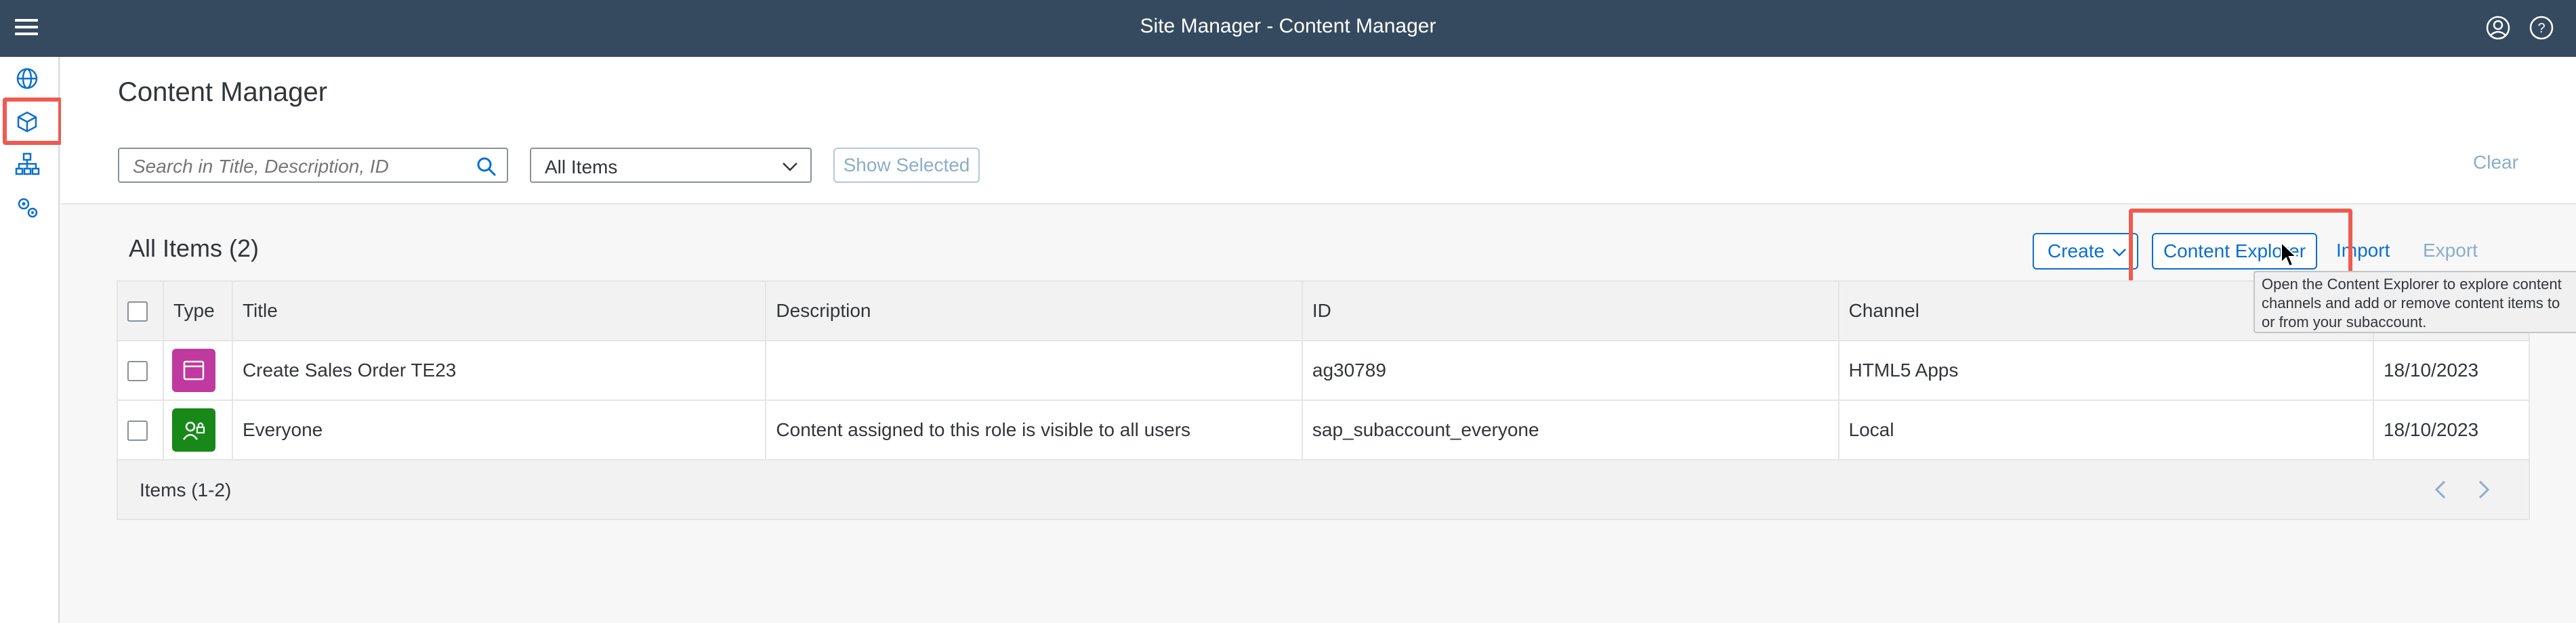  Describe the element at coordinates (223, 92) in the screenshot. I see `page-title: Content Manager` at that location.